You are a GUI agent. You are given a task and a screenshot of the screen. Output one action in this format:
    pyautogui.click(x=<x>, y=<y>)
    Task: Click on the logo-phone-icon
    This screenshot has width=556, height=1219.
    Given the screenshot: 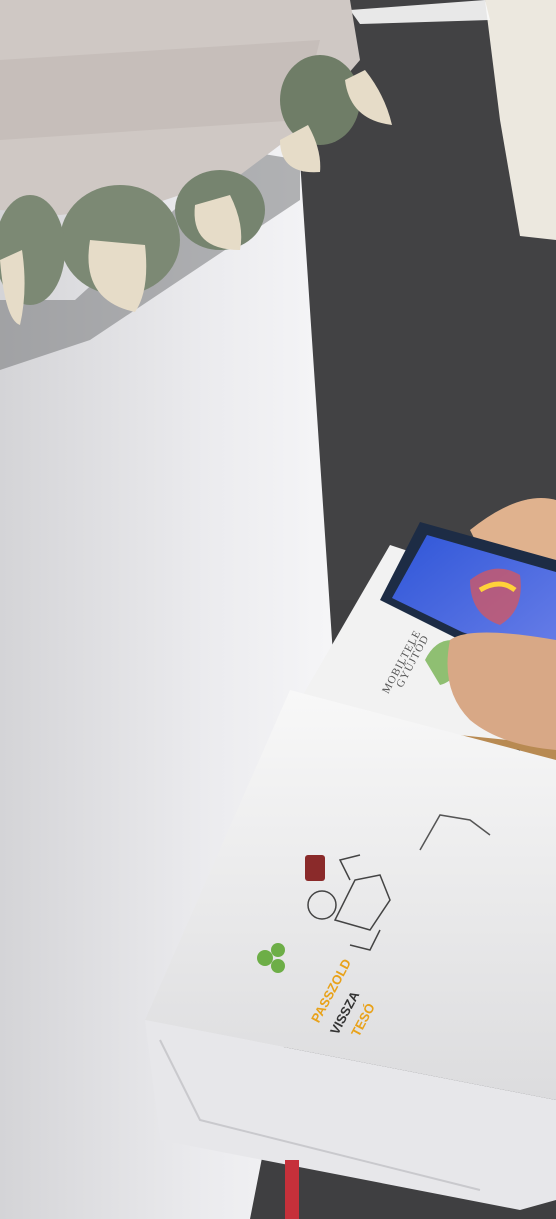 What is the action you would take?
    pyautogui.click(x=315, y=868)
    